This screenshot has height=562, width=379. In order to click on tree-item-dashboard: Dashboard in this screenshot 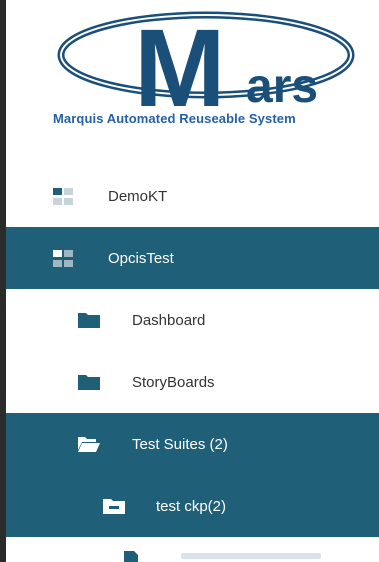, I will do `click(192, 320)`.